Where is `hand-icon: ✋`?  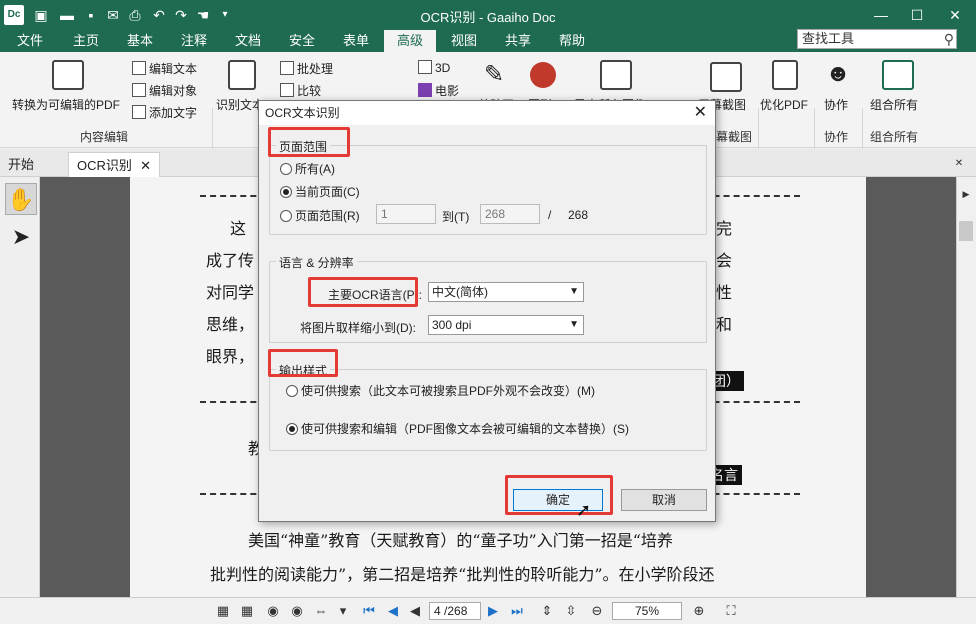 hand-icon: ✋ is located at coordinates (21, 199).